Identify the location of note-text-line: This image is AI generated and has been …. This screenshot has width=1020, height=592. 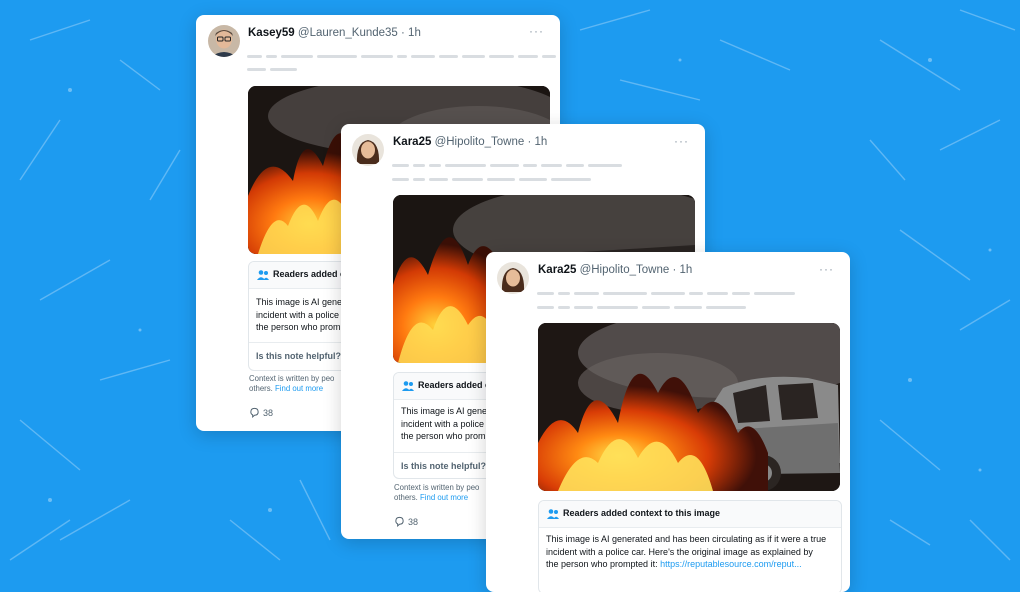
(686, 539).